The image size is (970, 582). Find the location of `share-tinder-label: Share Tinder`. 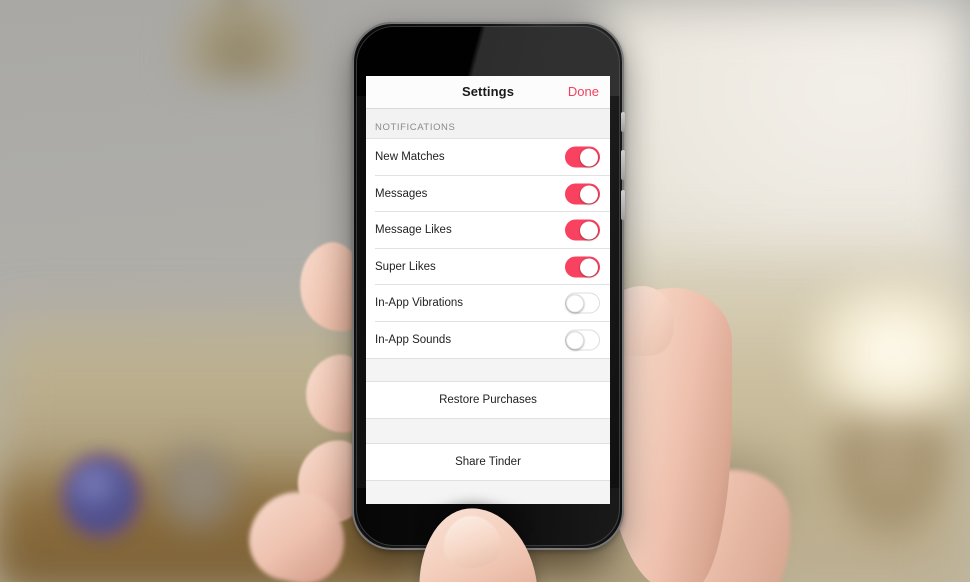

share-tinder-label: Share Tinder is located at coordinates (488, 462).